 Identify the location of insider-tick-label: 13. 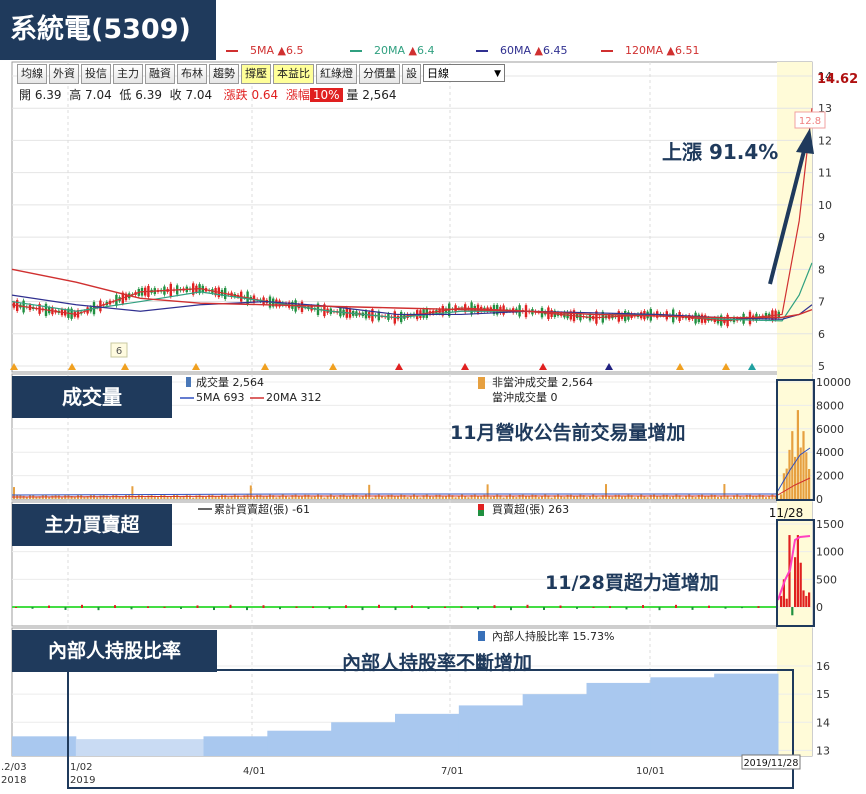
(823, 750).